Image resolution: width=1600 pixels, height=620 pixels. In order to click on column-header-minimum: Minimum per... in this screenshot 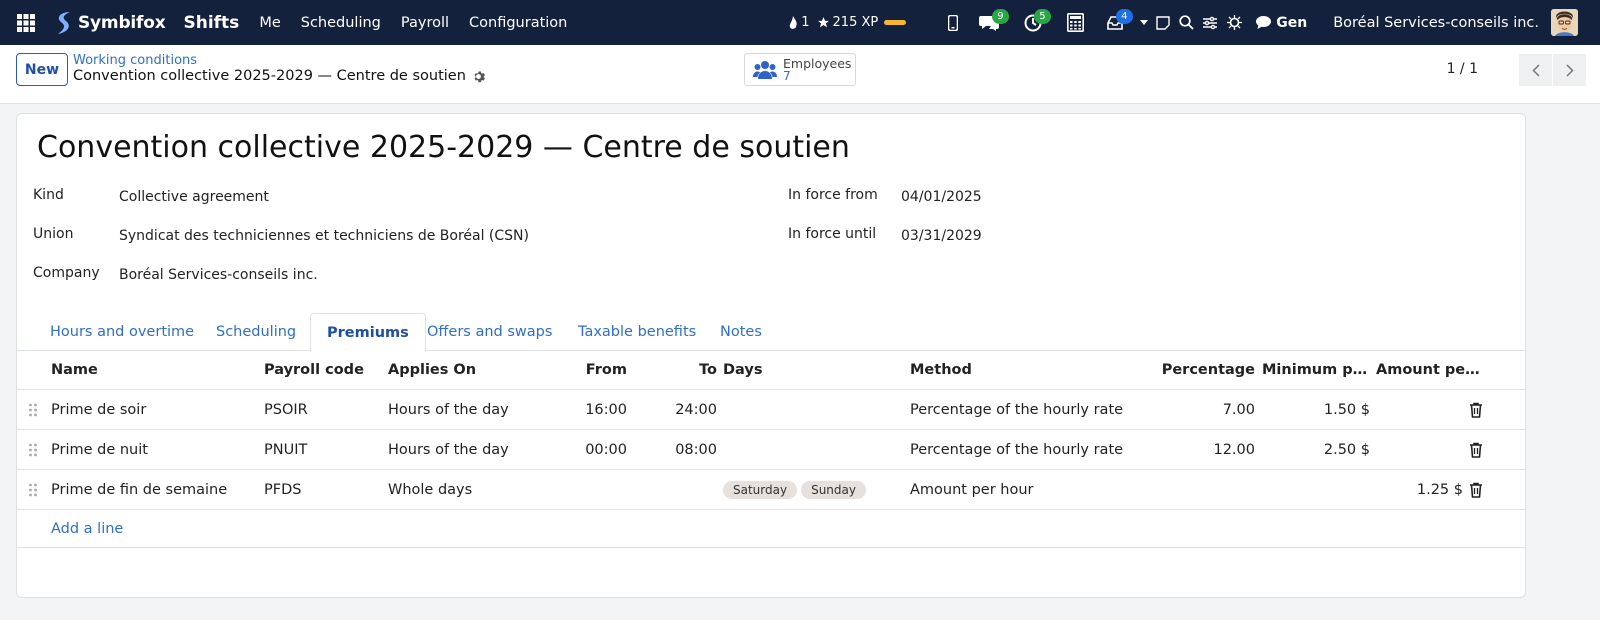, I will do `click(1316, 370)`.